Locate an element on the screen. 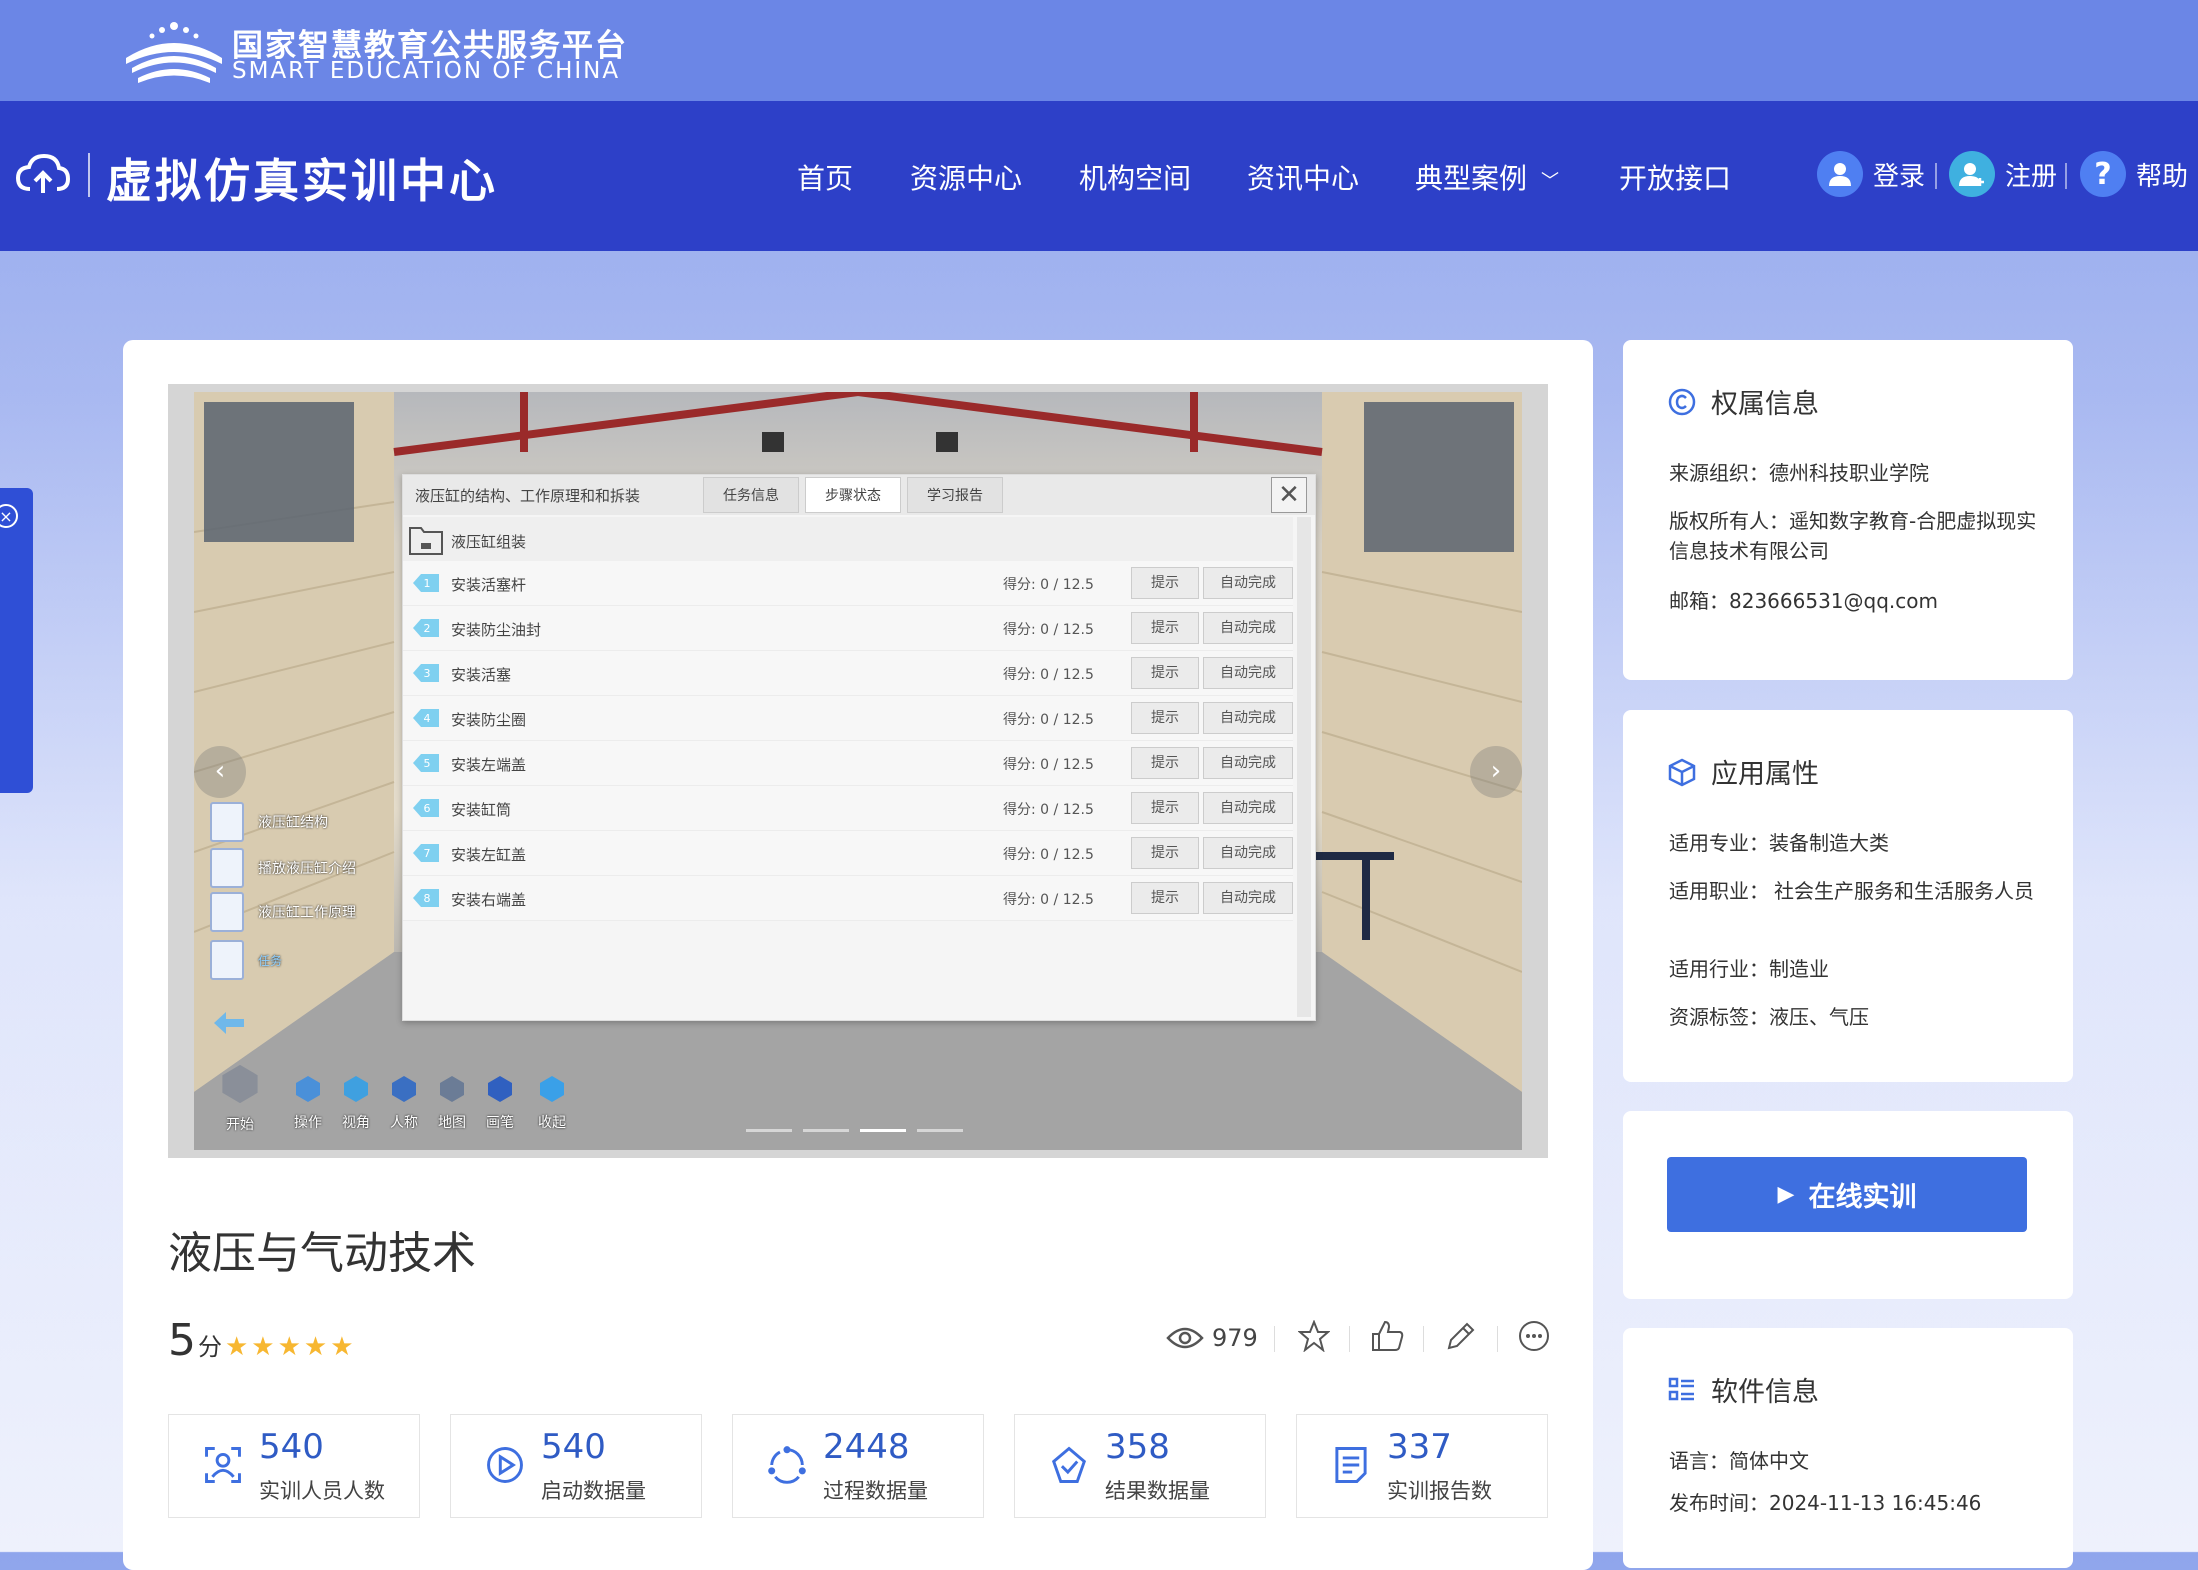 The width and height of the screenshot is (2198, 1570). nav-cases: 典型案例 ﹀ is located at coordinates (1487, 177).